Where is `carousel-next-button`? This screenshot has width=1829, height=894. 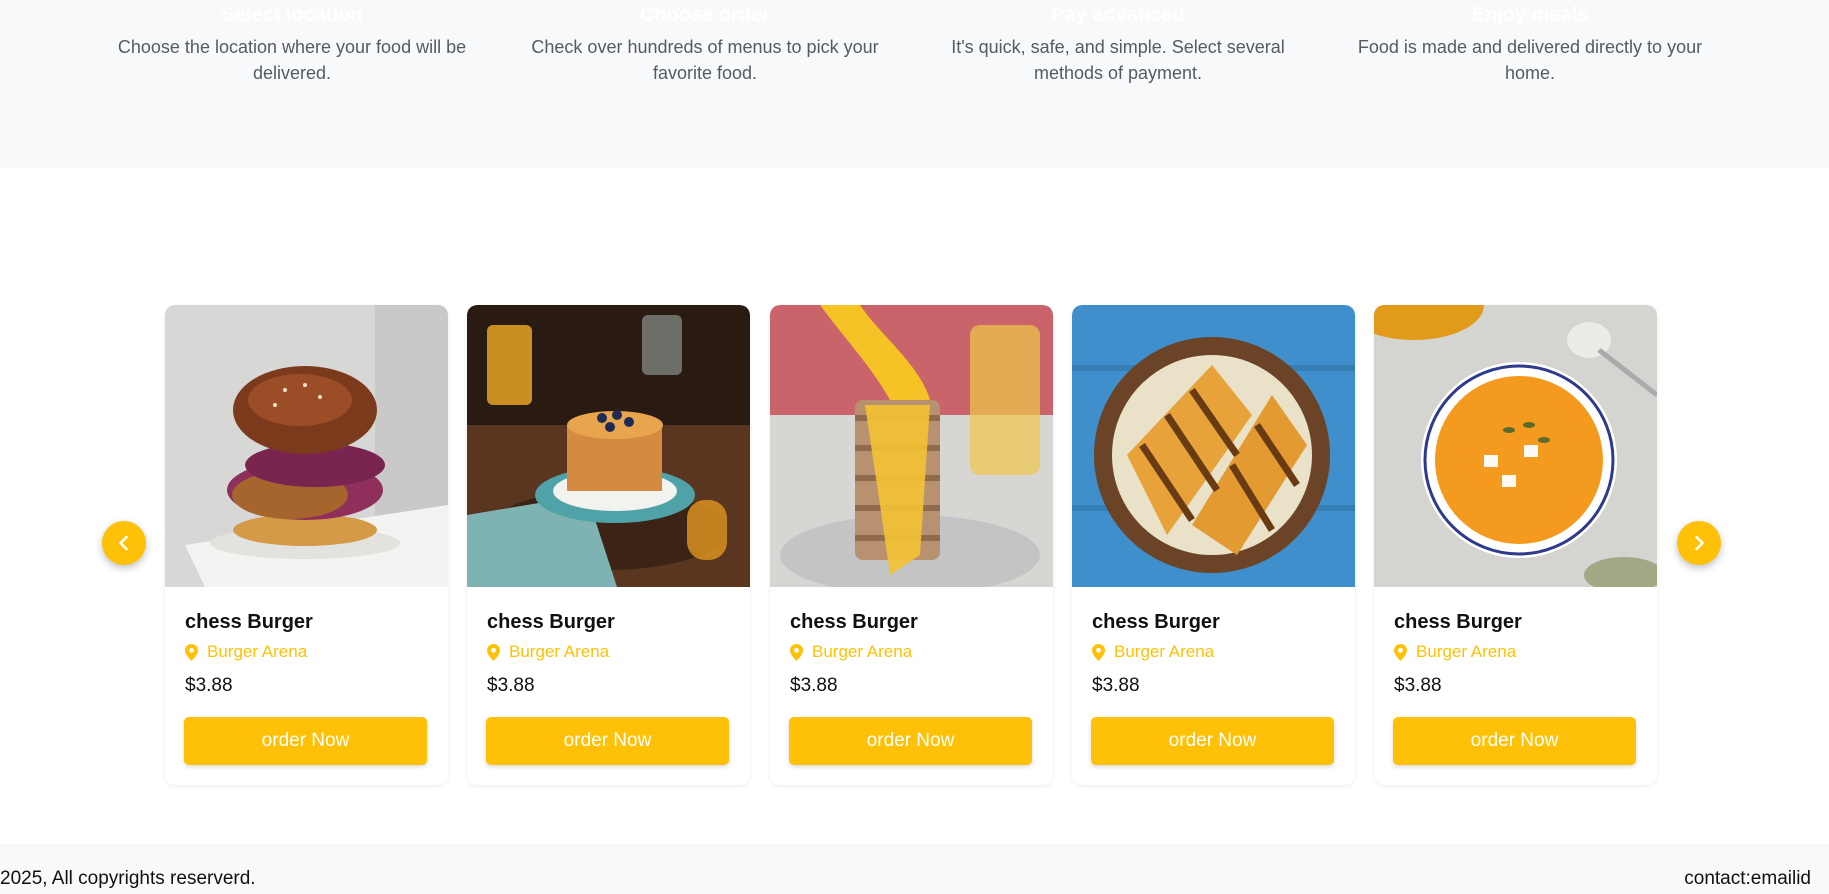
carousel-next-button is located at coordinates (1699, 543).